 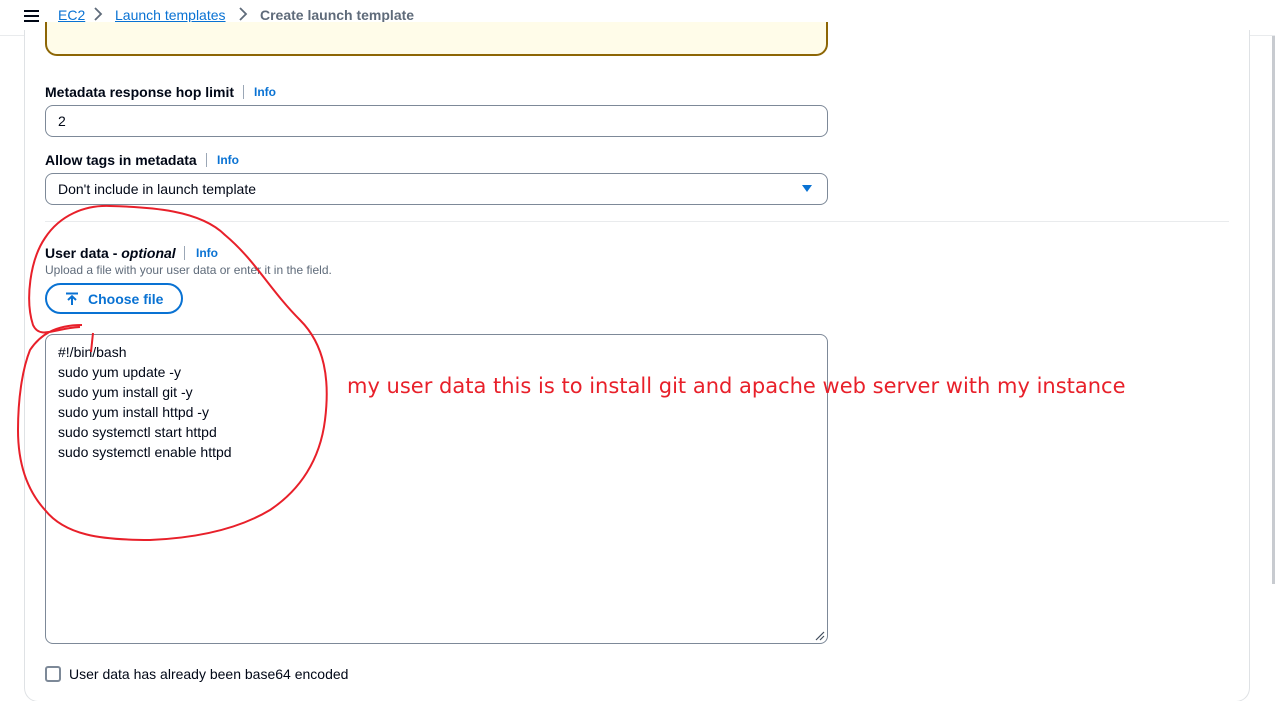 What do you see at coordinates (148, 253) in the screenshot?
I see `optional-tag: optional` at bounding box center [148, 253].